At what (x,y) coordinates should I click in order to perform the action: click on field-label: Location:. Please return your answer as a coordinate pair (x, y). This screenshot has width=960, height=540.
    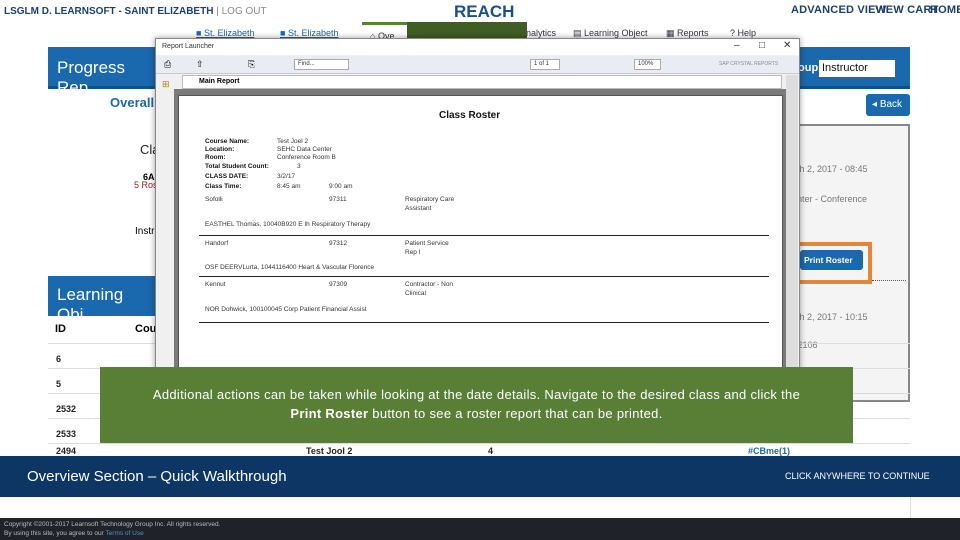
    Looking at the image, I should click on (220, 149).